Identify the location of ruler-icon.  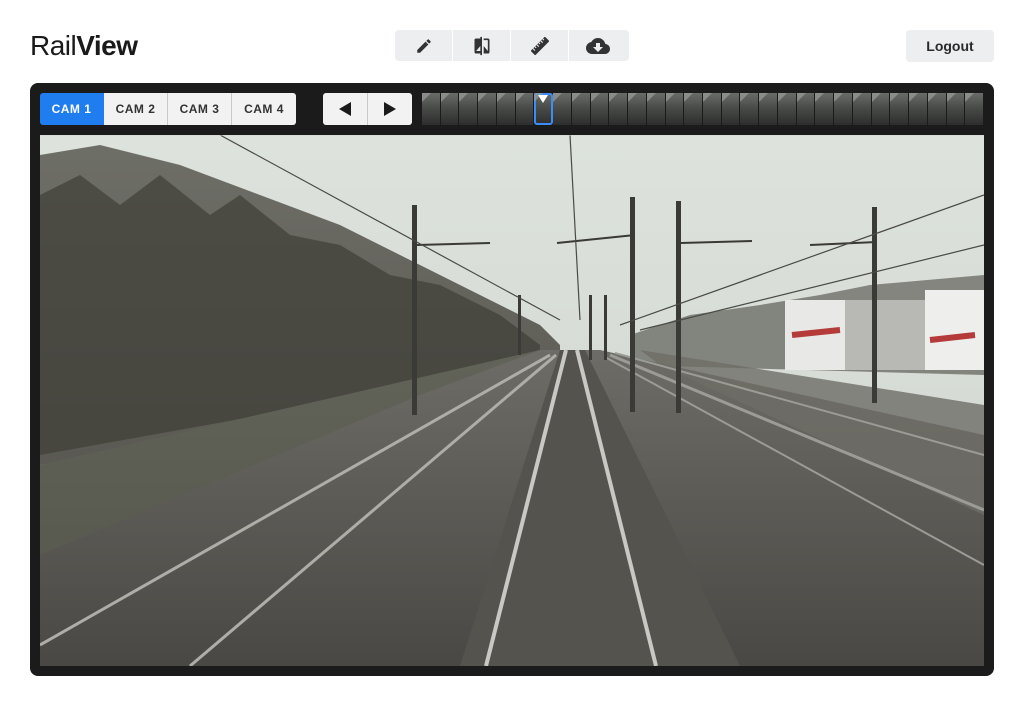
(539, 45).